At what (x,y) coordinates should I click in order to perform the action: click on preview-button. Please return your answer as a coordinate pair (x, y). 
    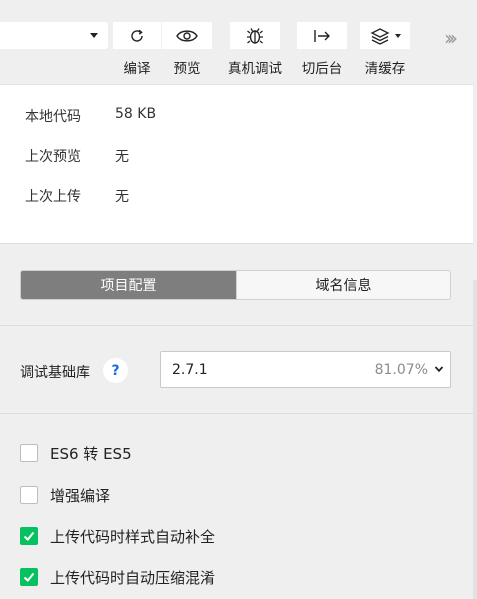
    Looking at the image, I should click on (187, 35).